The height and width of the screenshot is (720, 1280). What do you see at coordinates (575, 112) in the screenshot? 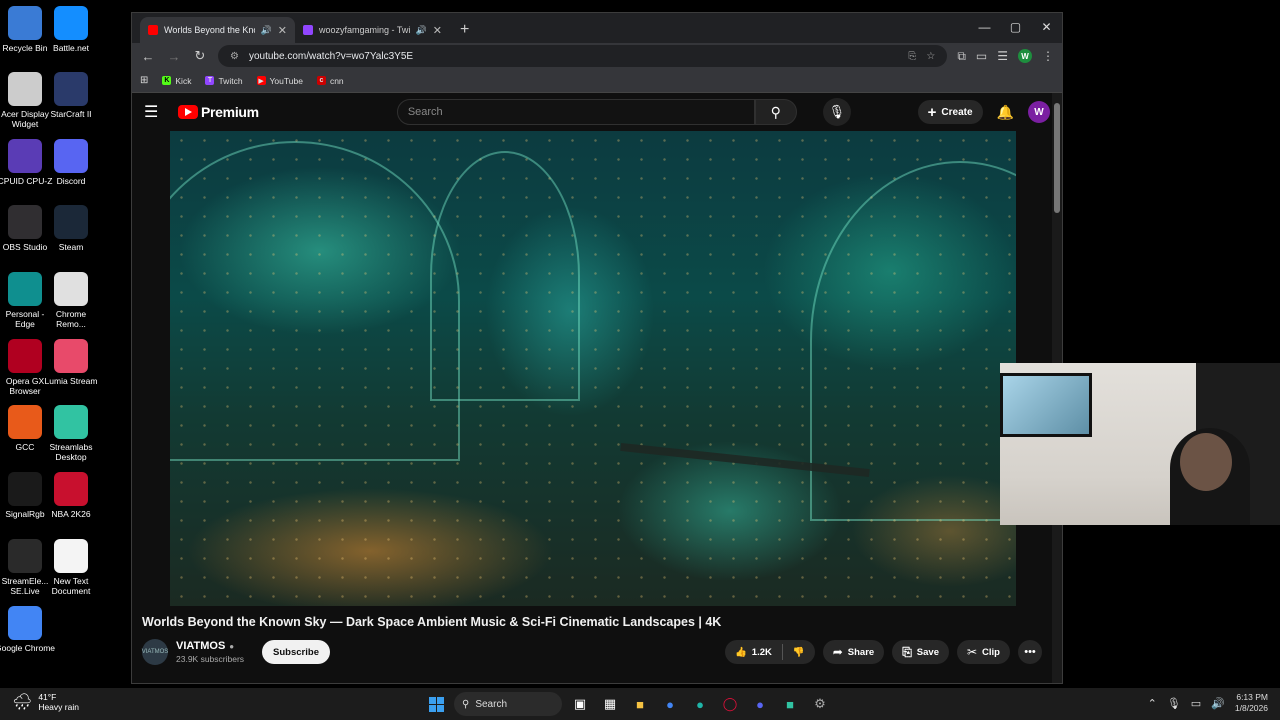
I see `search-input: Search` at bounding box center [575, 112].